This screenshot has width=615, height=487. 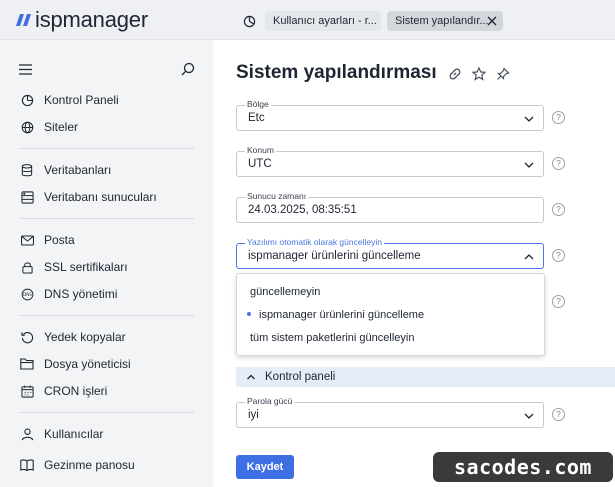 I want to click on option-label: tüm sistem paketlerini güncelleyin, so click(x=332, y=338).